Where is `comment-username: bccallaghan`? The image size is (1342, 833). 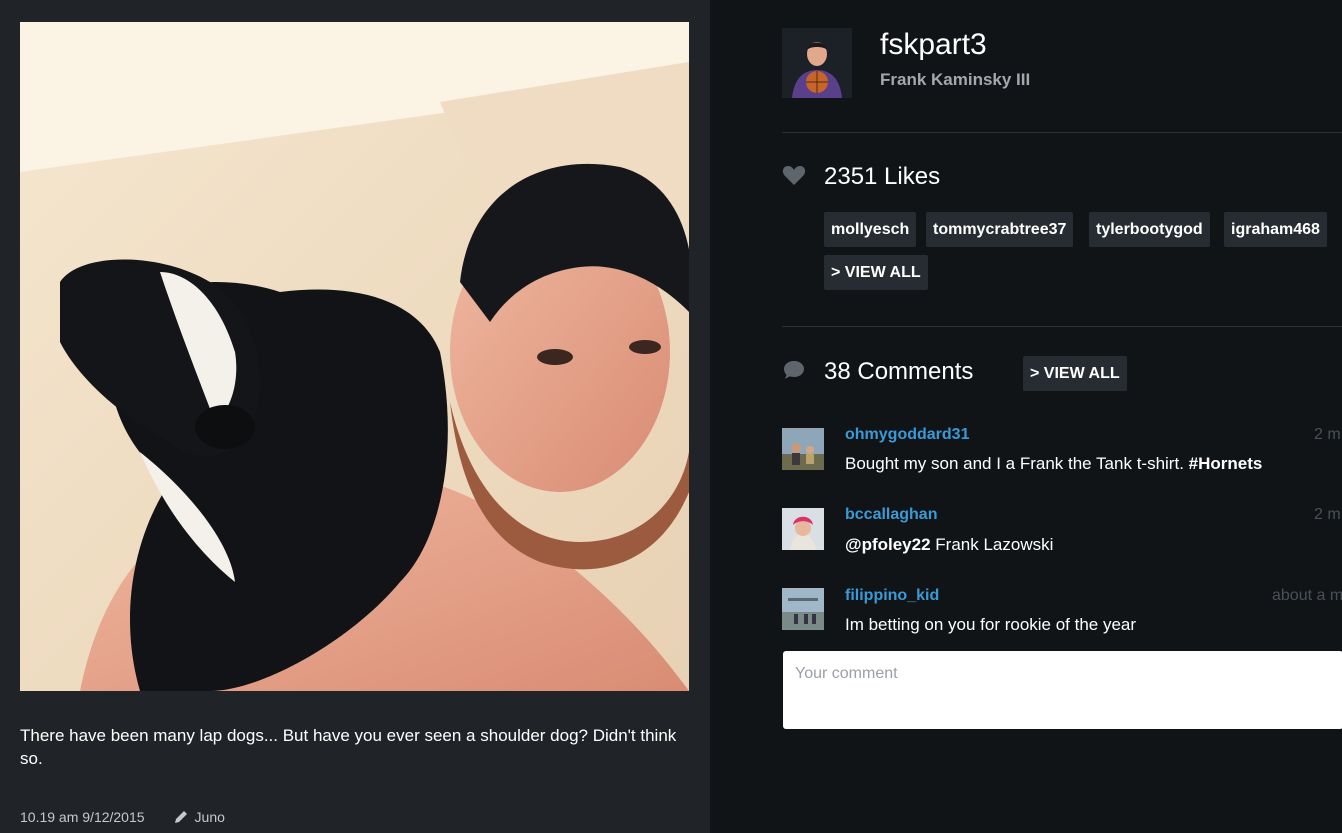
comment-username: bccallaghan is located at coordinates (891, 515).